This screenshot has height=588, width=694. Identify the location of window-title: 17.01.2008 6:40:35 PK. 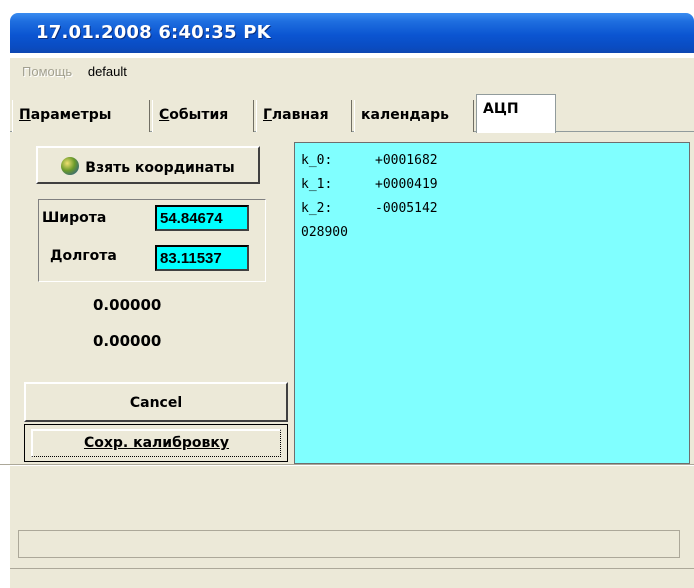
(153, 32).